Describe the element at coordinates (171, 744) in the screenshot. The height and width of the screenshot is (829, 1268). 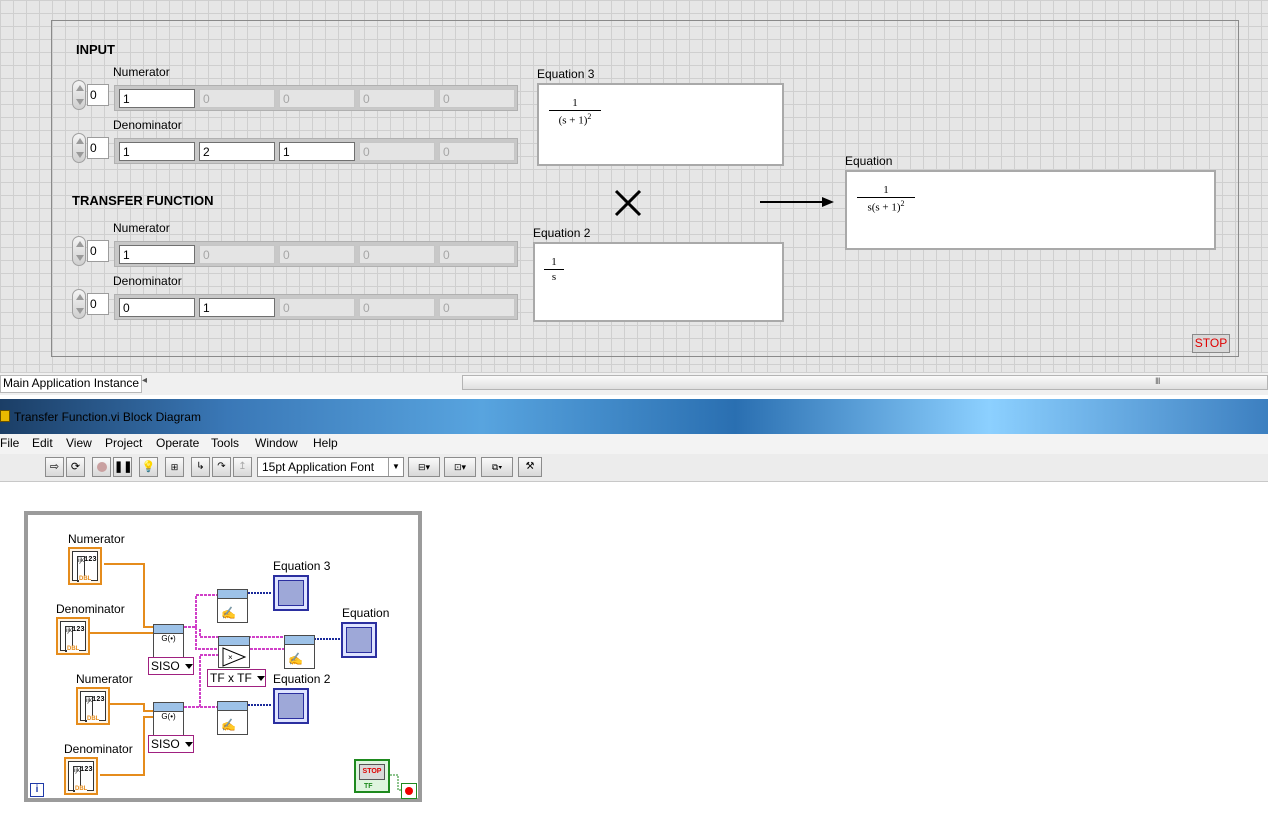
I see `siso-select-2: SISO` at that location.